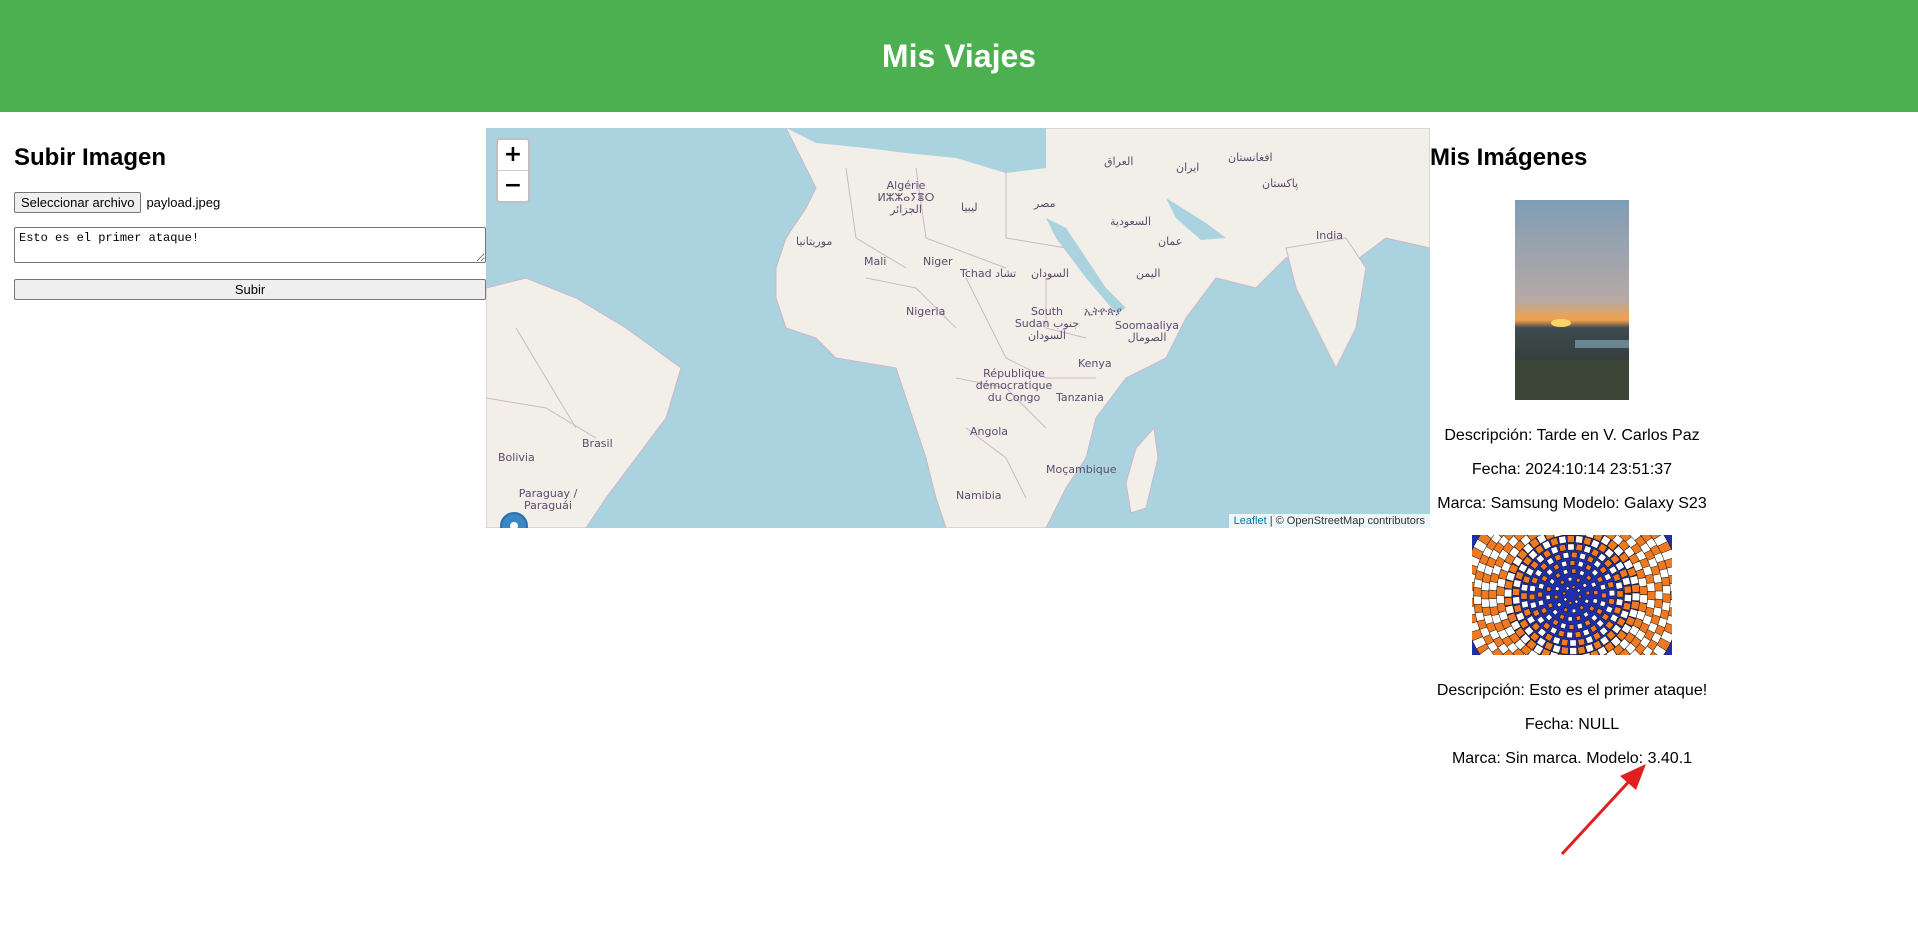 This screenshot has height=951, width=1918. What do you see at coordinates (1572, 690) in the screenshot?
I see `image-description: Descripción: Esto es el primer ataque!` at bounding box center [1572, 690].